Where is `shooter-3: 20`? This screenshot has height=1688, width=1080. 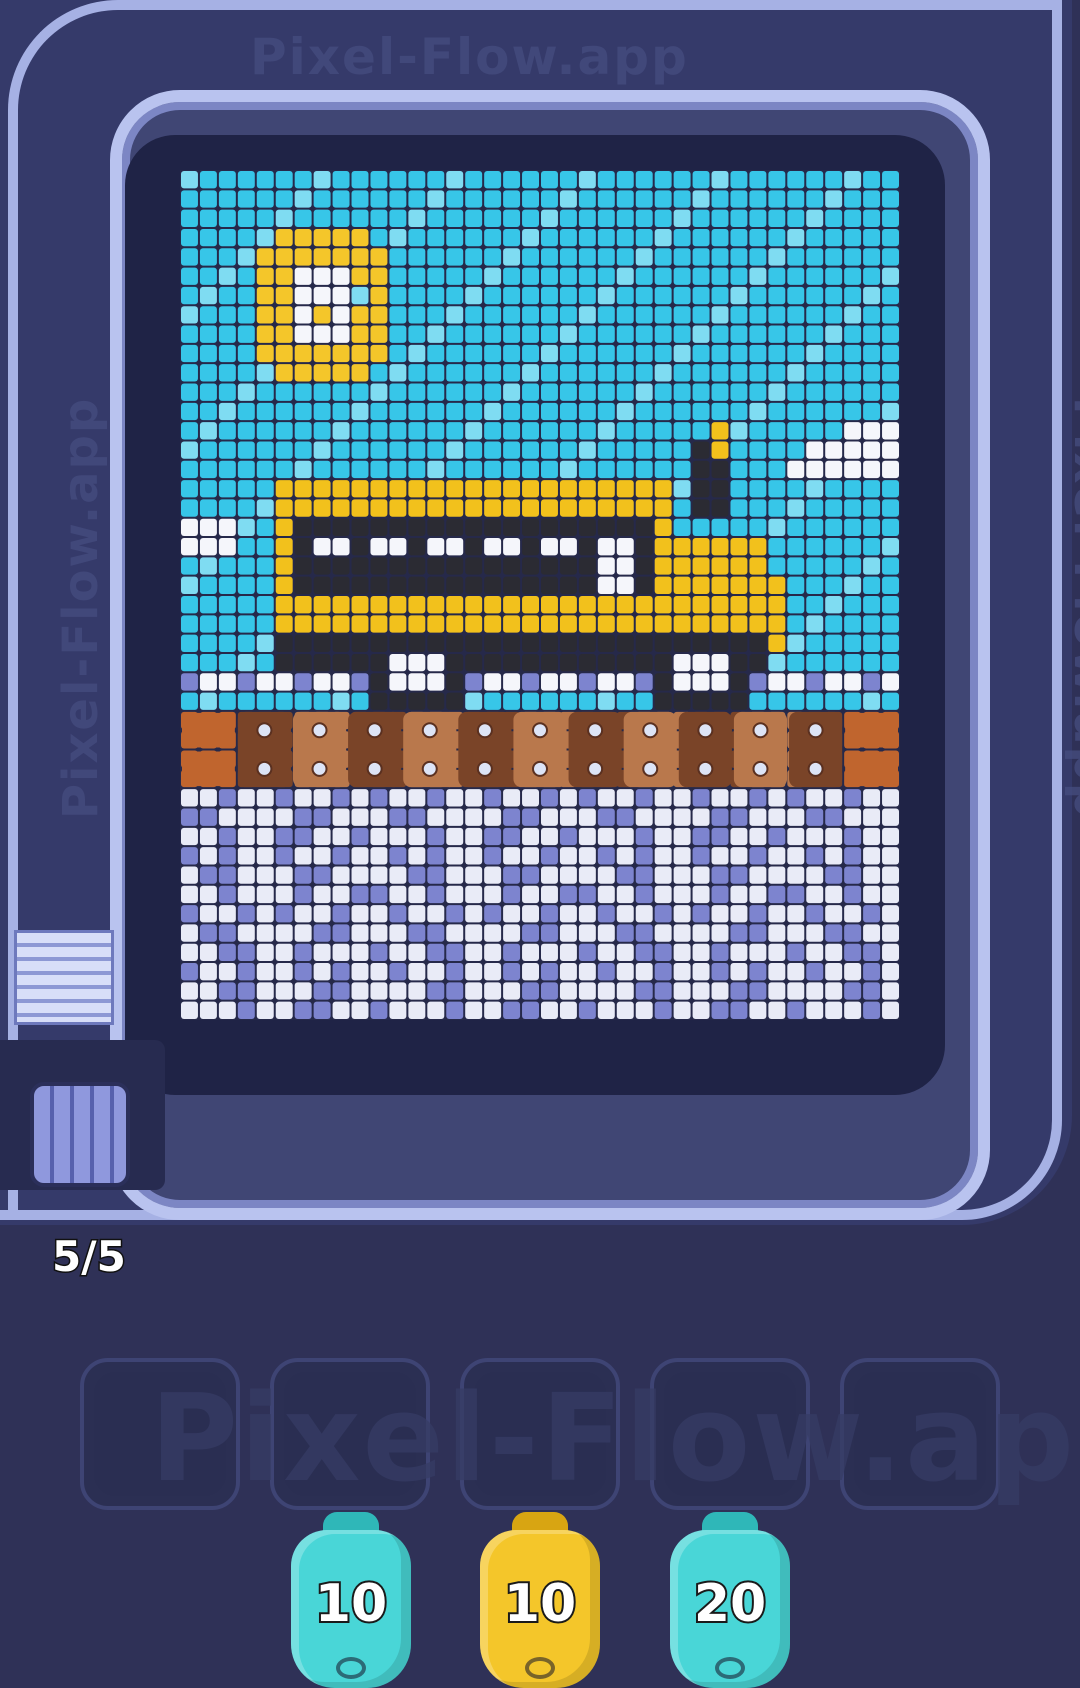
shooter-3: 20 is located at coordinates (730, 1600).